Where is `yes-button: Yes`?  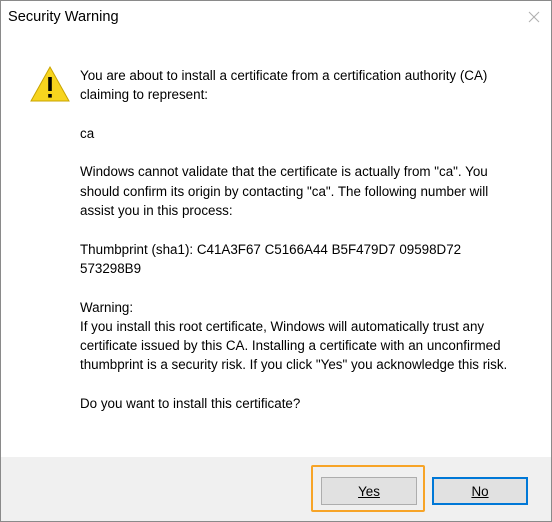 yes-button: Yes is located at coordinates (369, 491).